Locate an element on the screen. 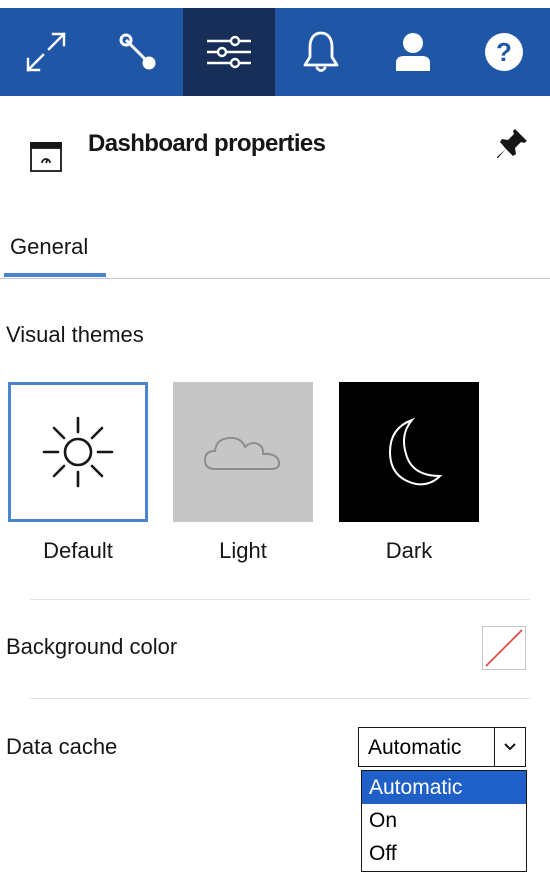 This screenshot has height=876, width=550. theme-option-dark: Dark is located at coordinates (409, 473).